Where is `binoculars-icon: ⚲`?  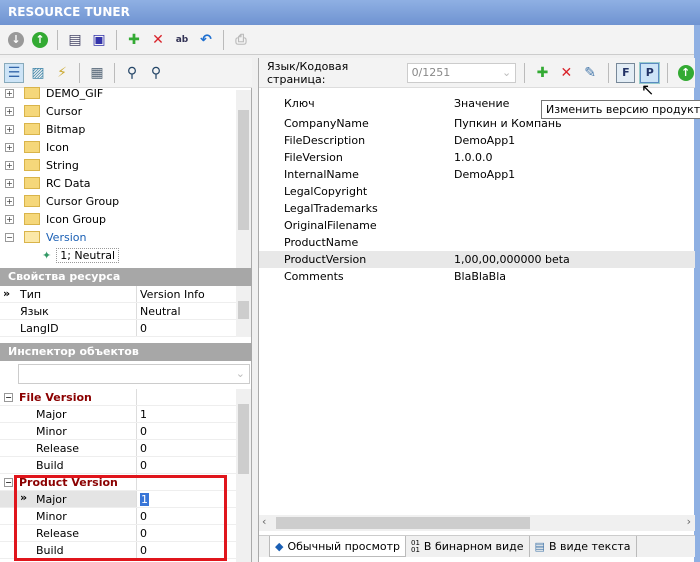 binoculars-icon: ⚲ is located at coordinates (132, 72).